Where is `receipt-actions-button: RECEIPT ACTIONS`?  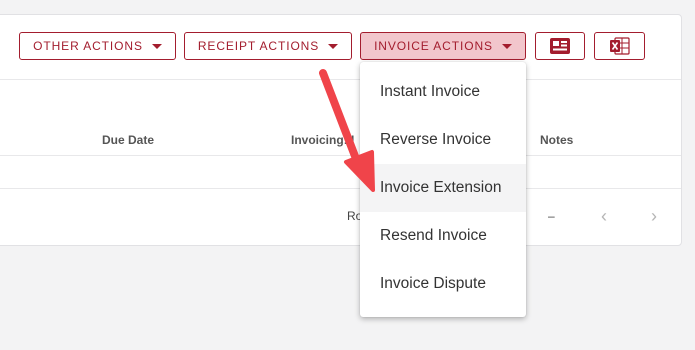
receipt-actions-button: RECEIPT ACTIONS is located at coordinates (268, 46).